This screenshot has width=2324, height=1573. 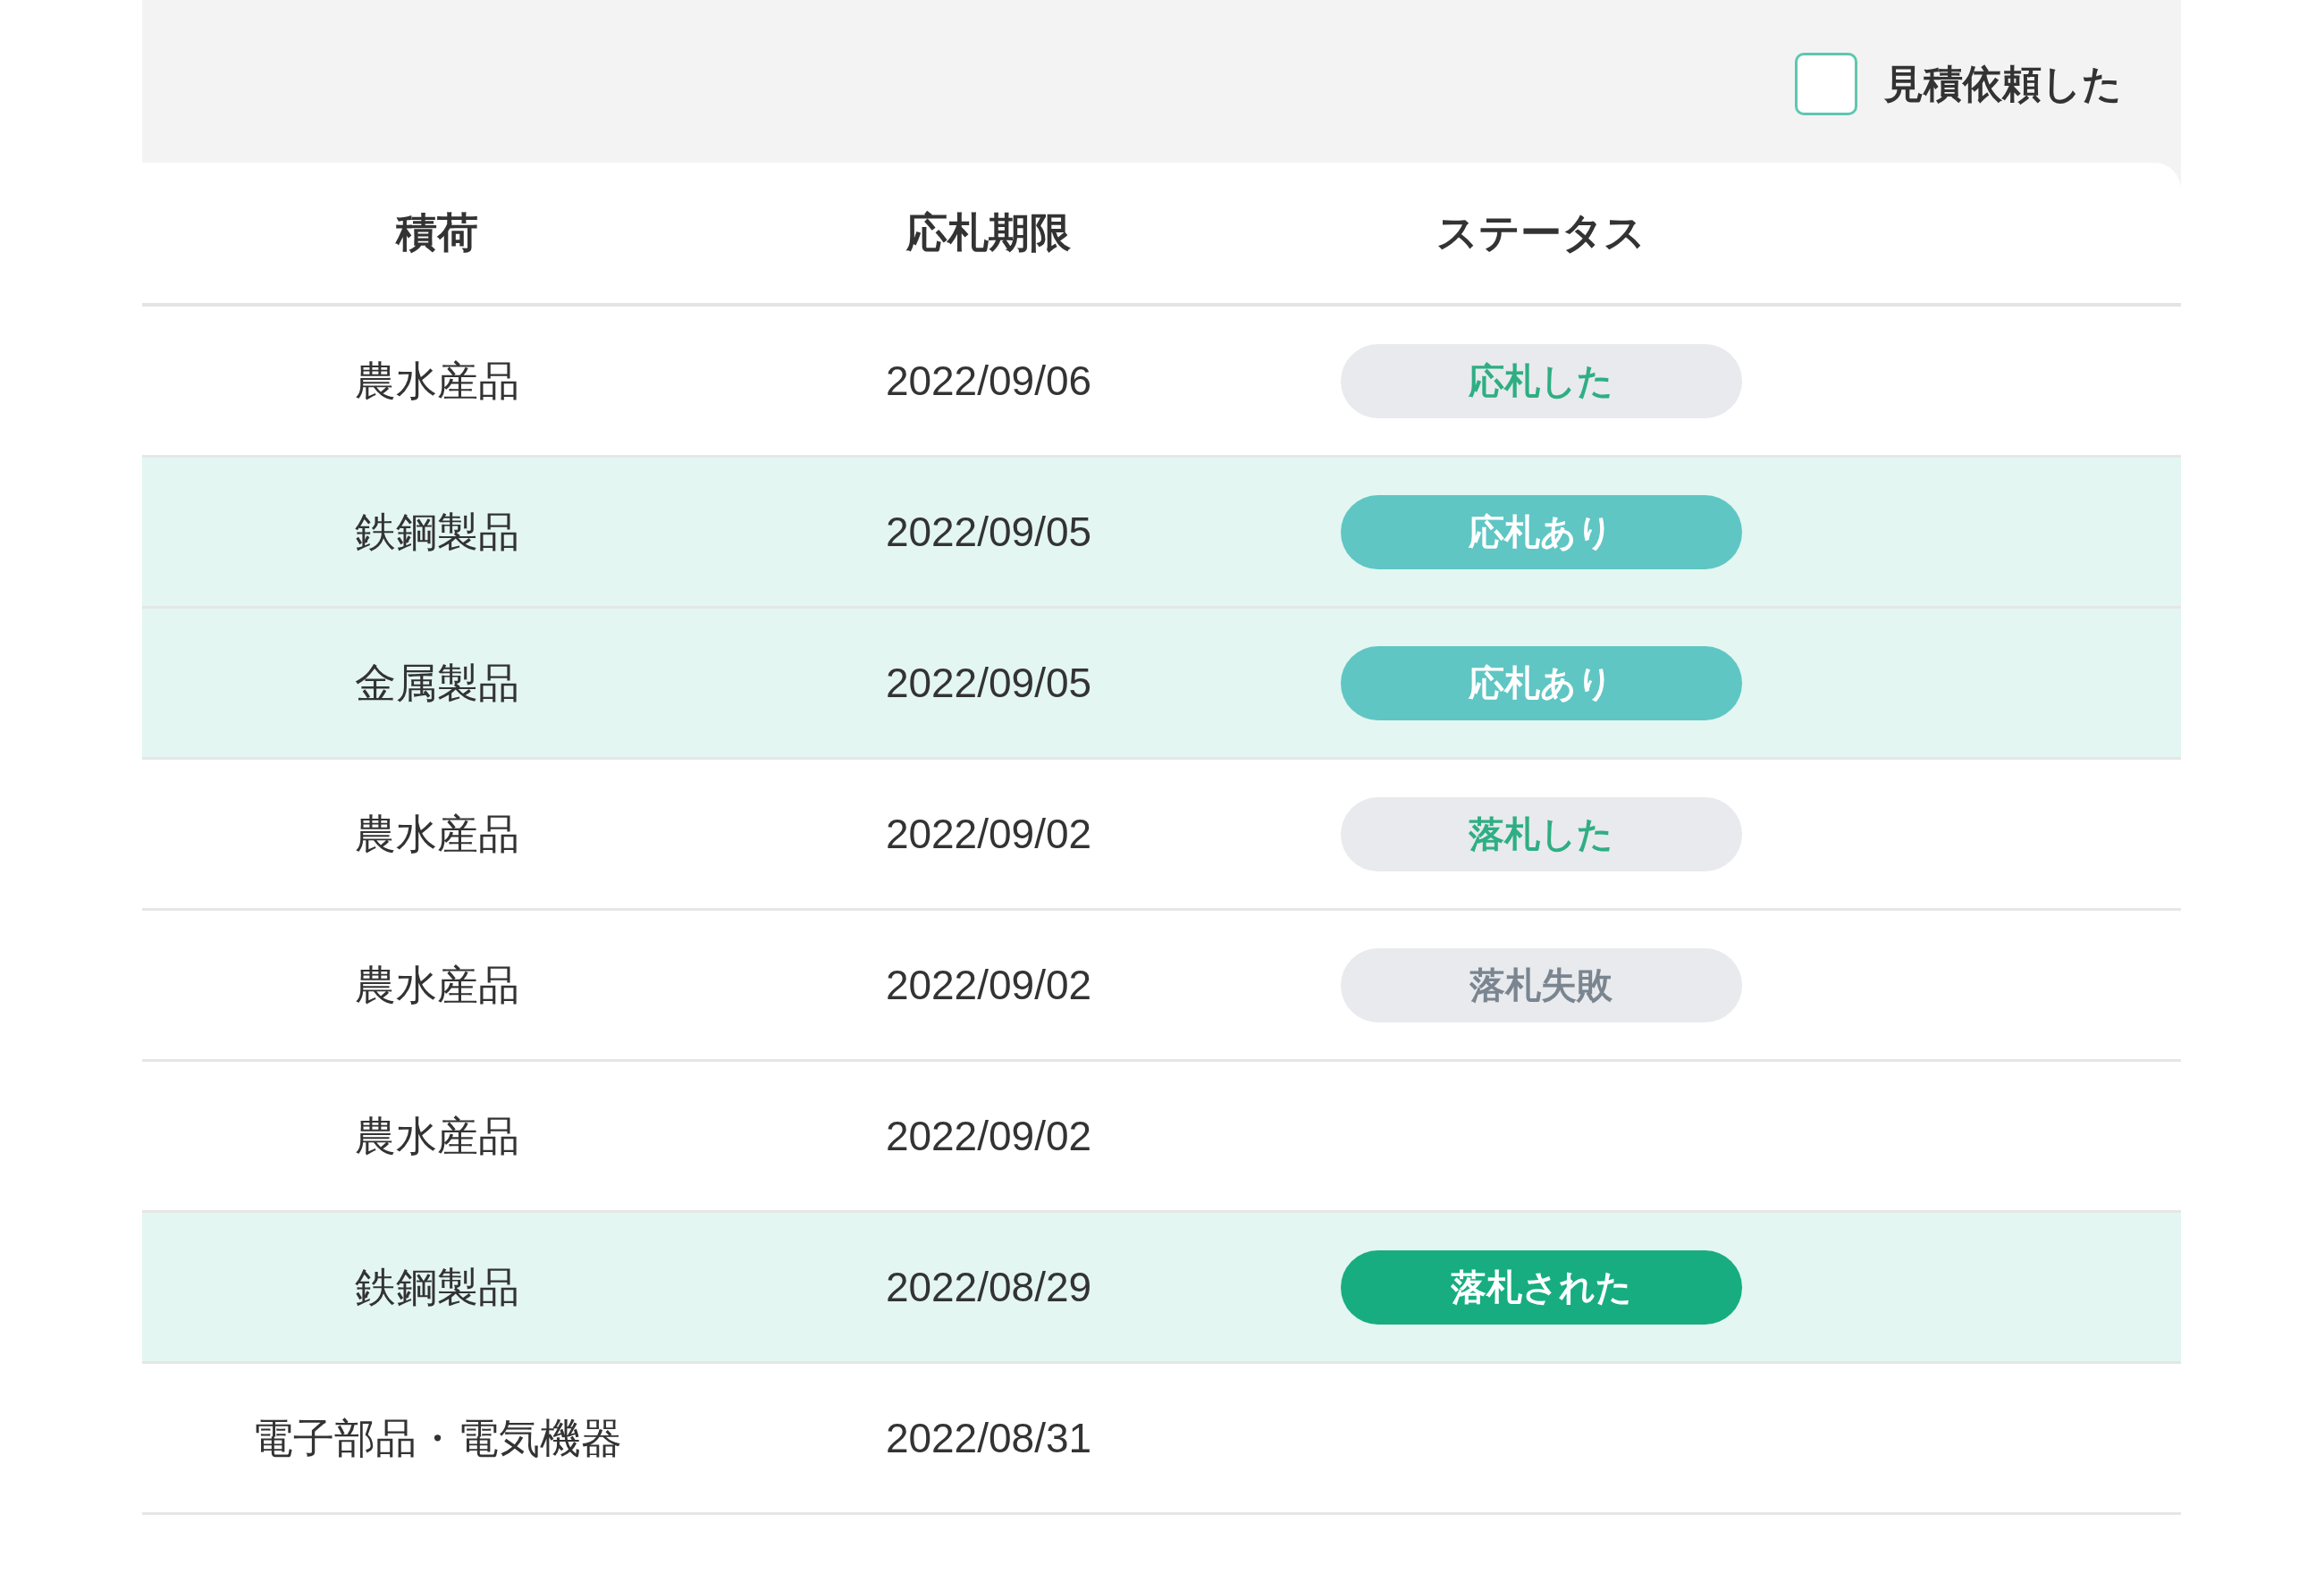 I want to click on status-badge: 落札失敗, so click(x=1541, y=985).